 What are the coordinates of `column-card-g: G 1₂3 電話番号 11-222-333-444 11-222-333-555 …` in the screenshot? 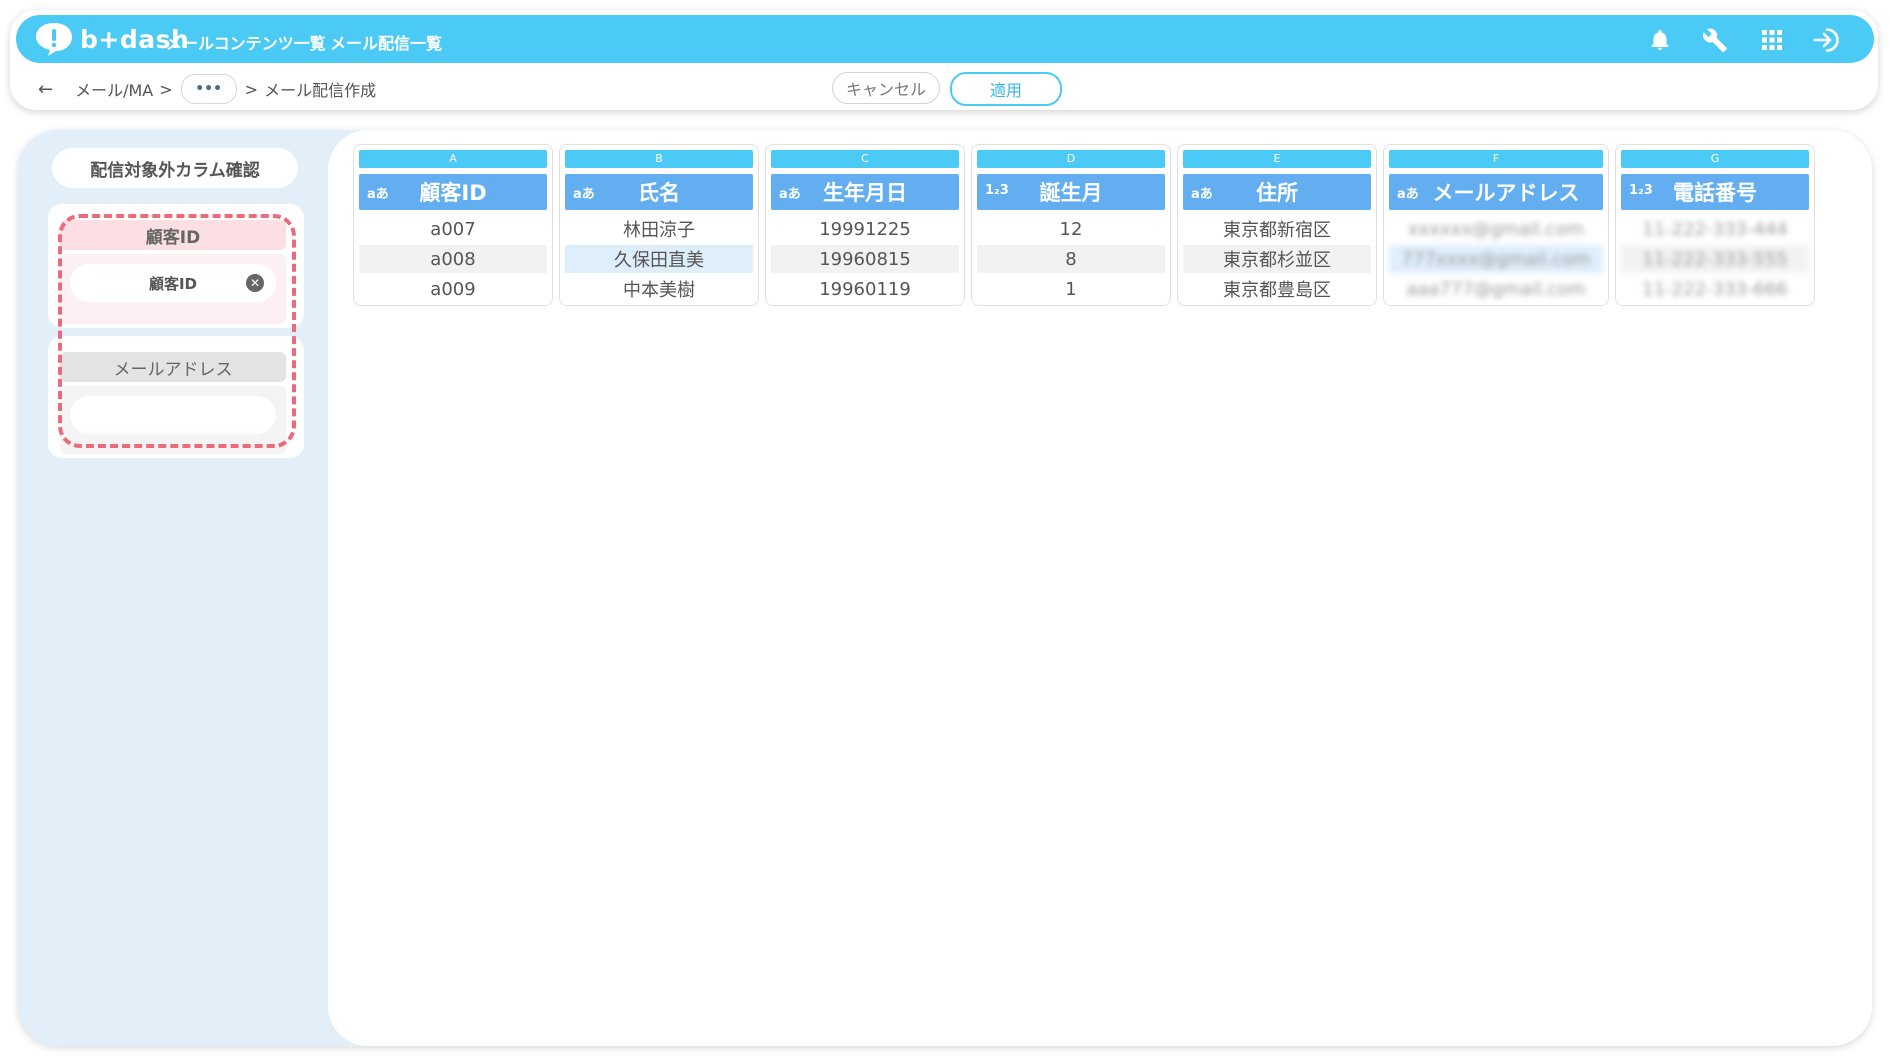 It's located at (1715, 225).